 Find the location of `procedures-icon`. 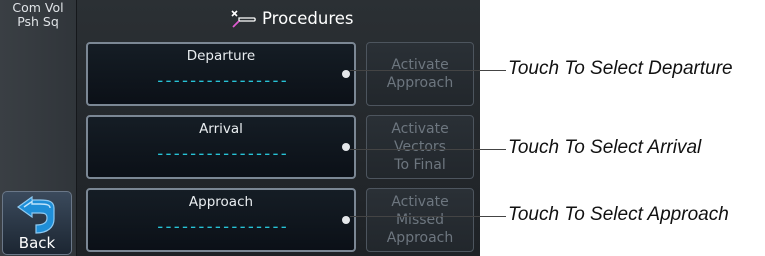

procedures-icon is located at coordinates (243, 19).